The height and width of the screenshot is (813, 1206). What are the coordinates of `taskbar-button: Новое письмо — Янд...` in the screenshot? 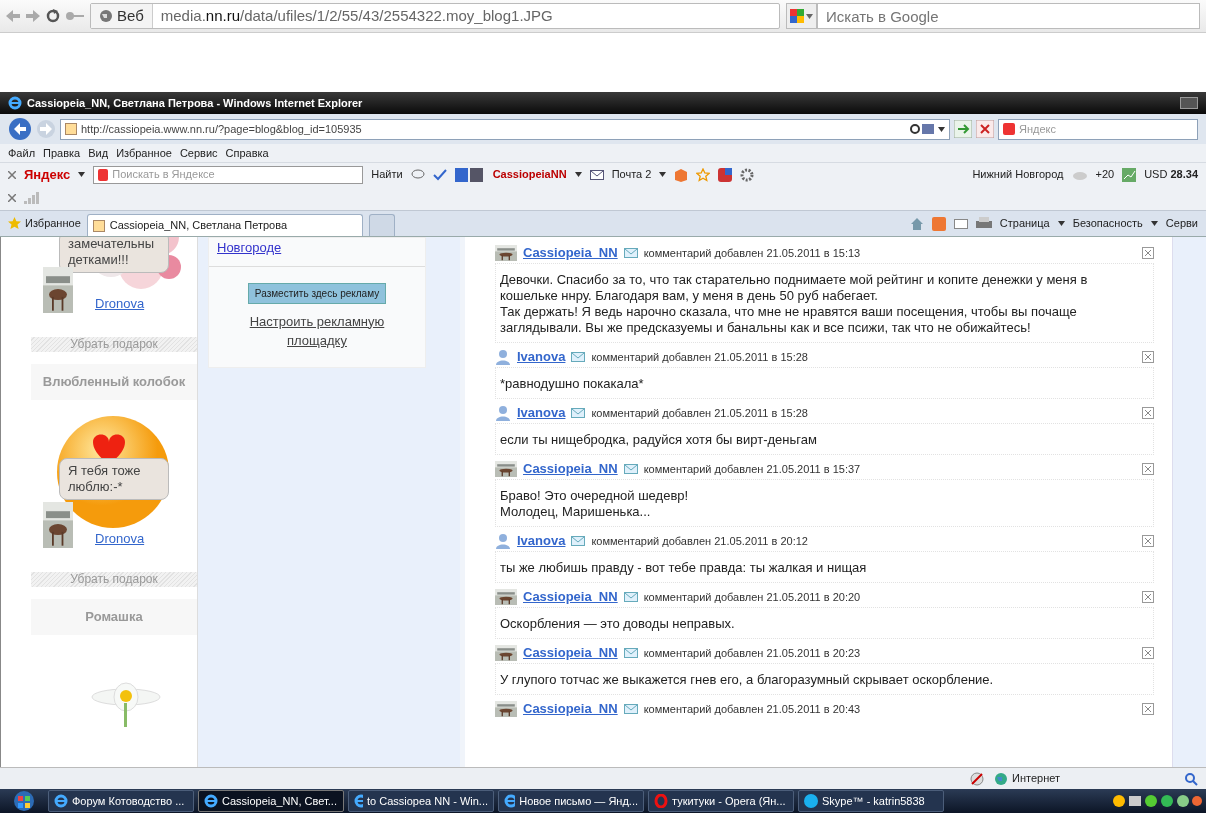 It's located at (571, 801).